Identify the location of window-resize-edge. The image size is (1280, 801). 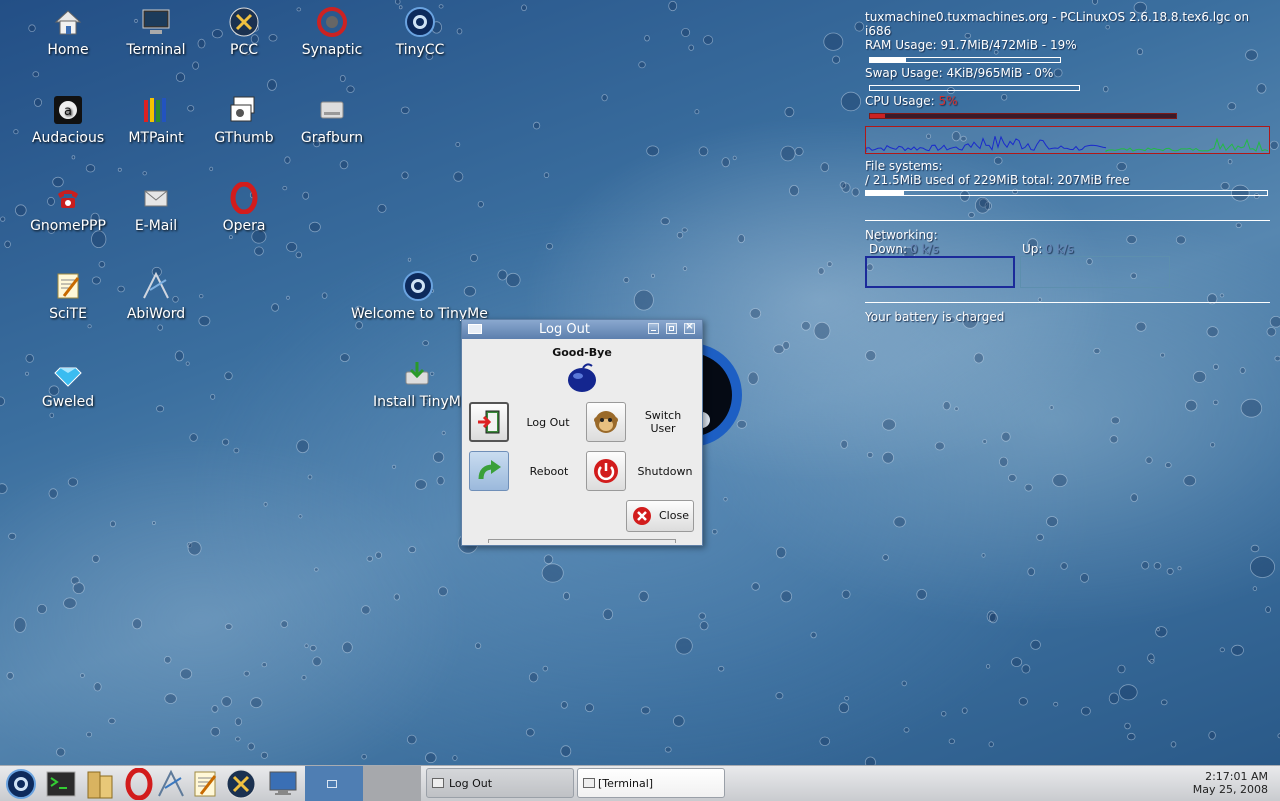
(582, 541).